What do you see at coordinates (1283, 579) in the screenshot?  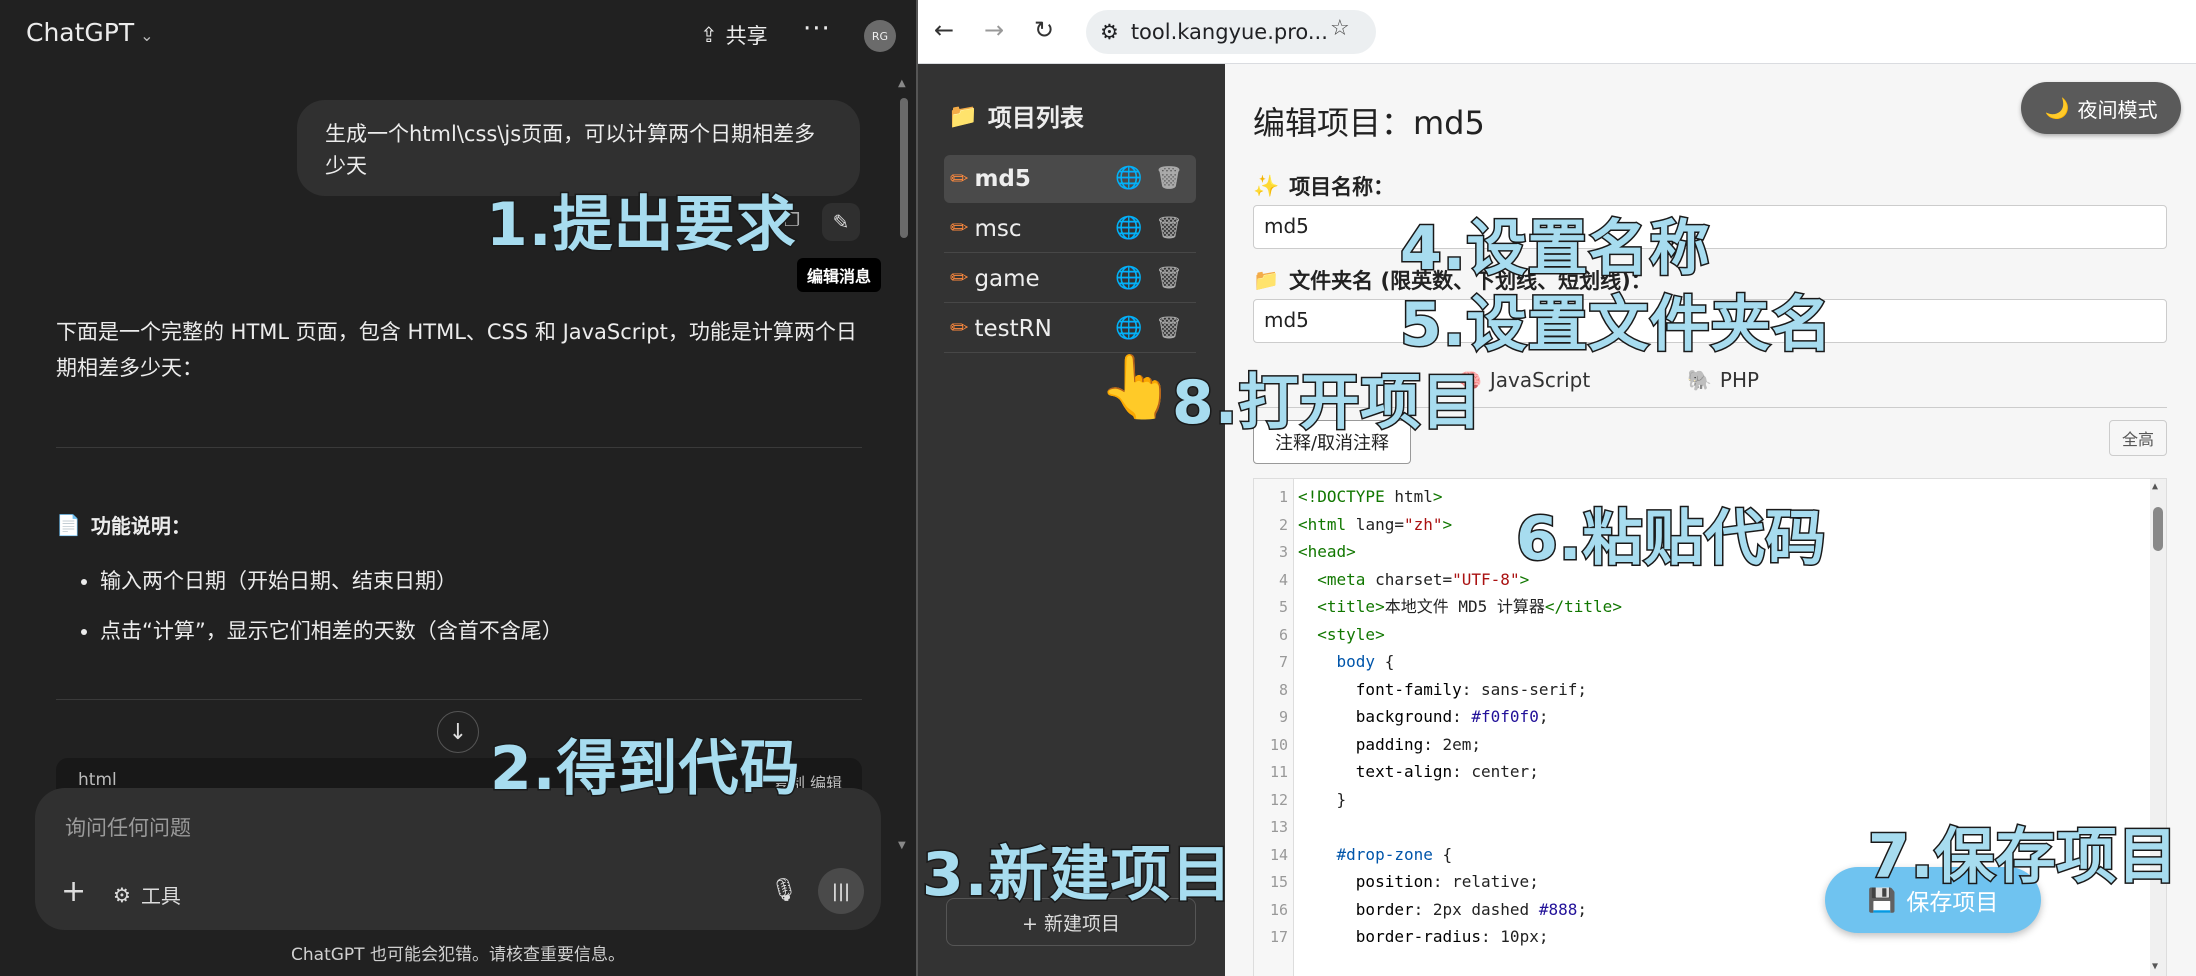 I see `line-number: 4` at bounding box center [1283, 579].